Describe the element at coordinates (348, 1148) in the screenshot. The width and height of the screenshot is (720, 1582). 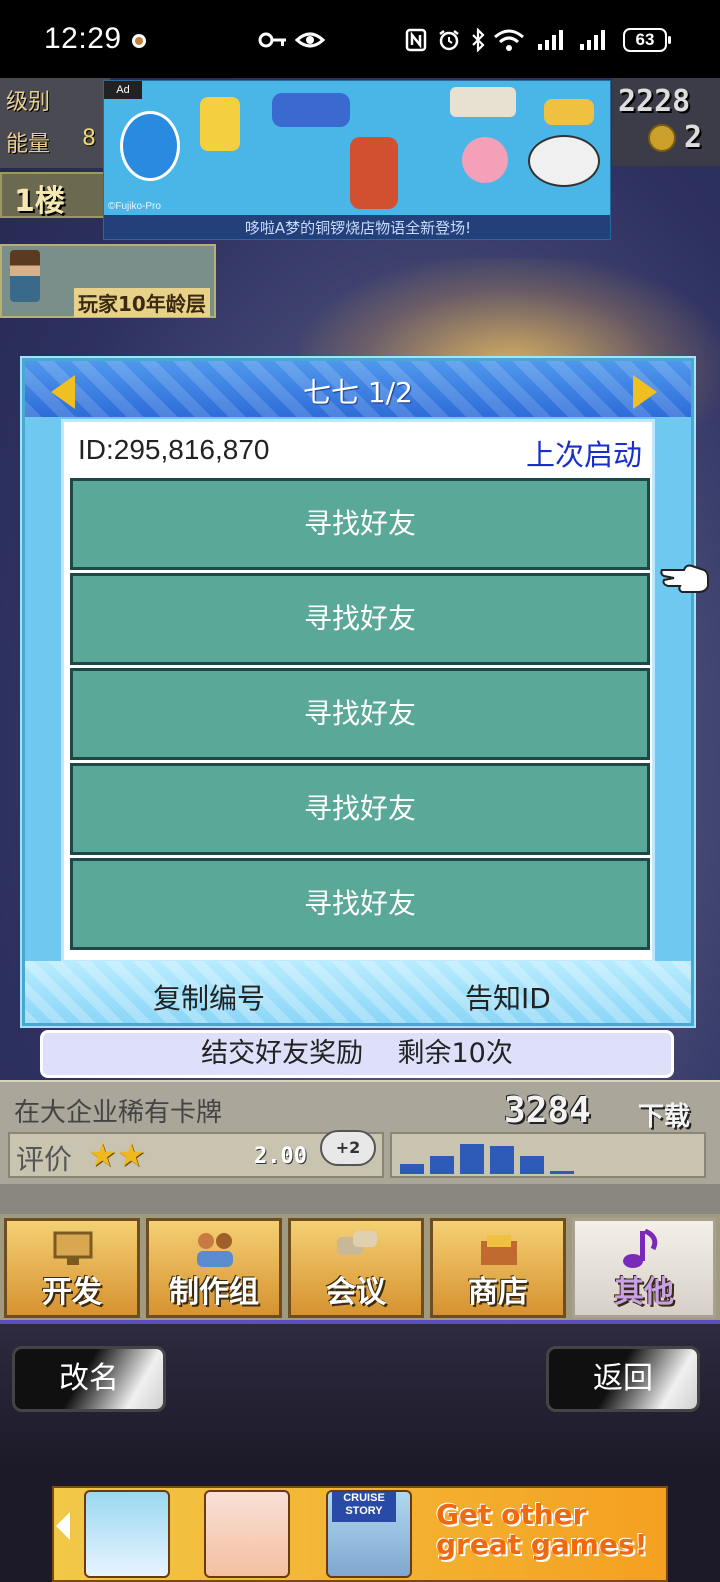
I see `bonus-bubble: +2` at that location.